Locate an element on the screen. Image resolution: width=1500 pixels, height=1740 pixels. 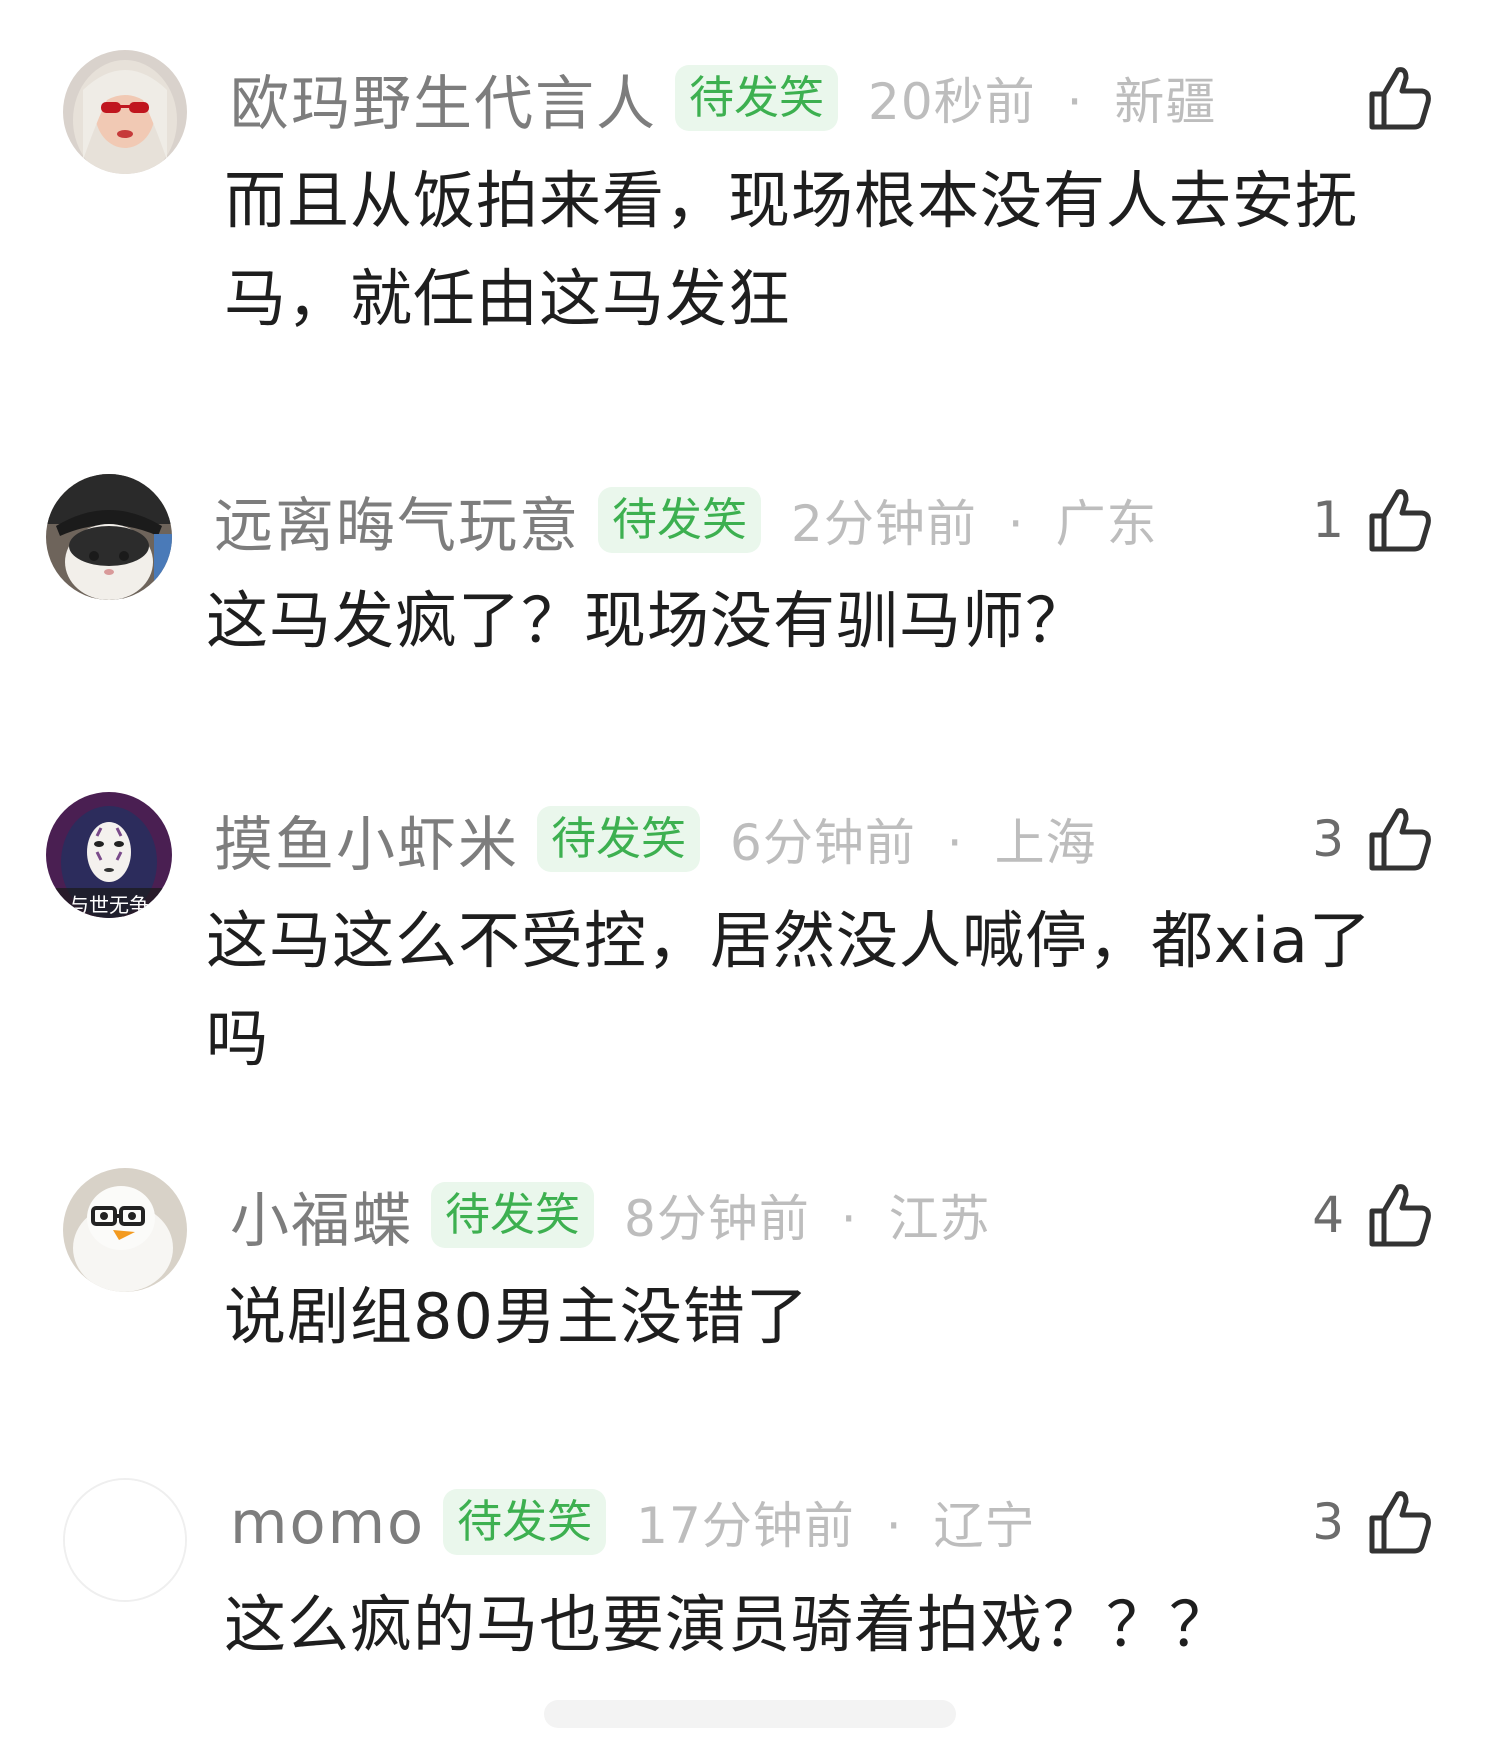
comment-meta: 20秒前 · 新疆 is located at coordinates (1042, 98).